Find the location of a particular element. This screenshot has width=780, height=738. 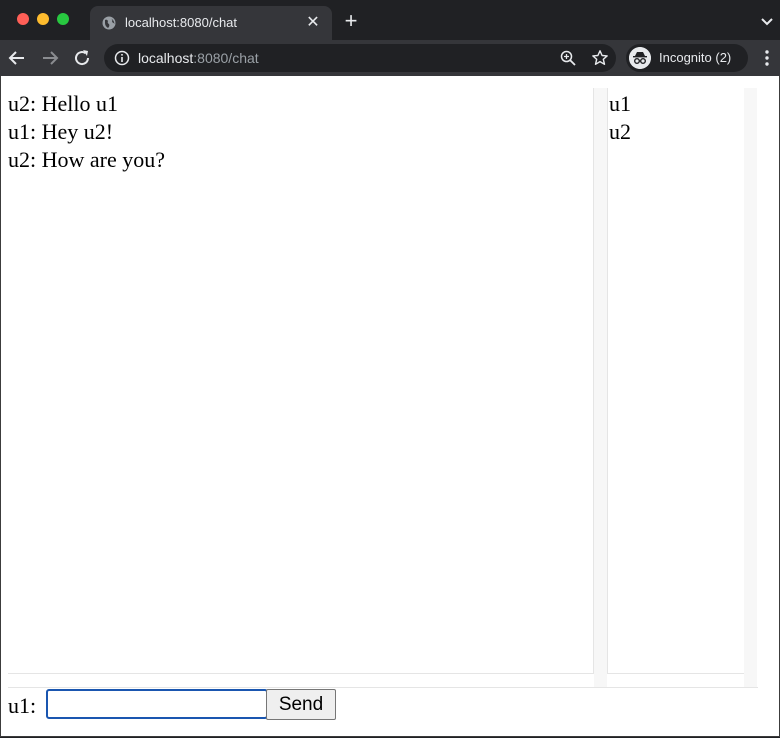

incognito-icon is located at coordinates (640, 58).